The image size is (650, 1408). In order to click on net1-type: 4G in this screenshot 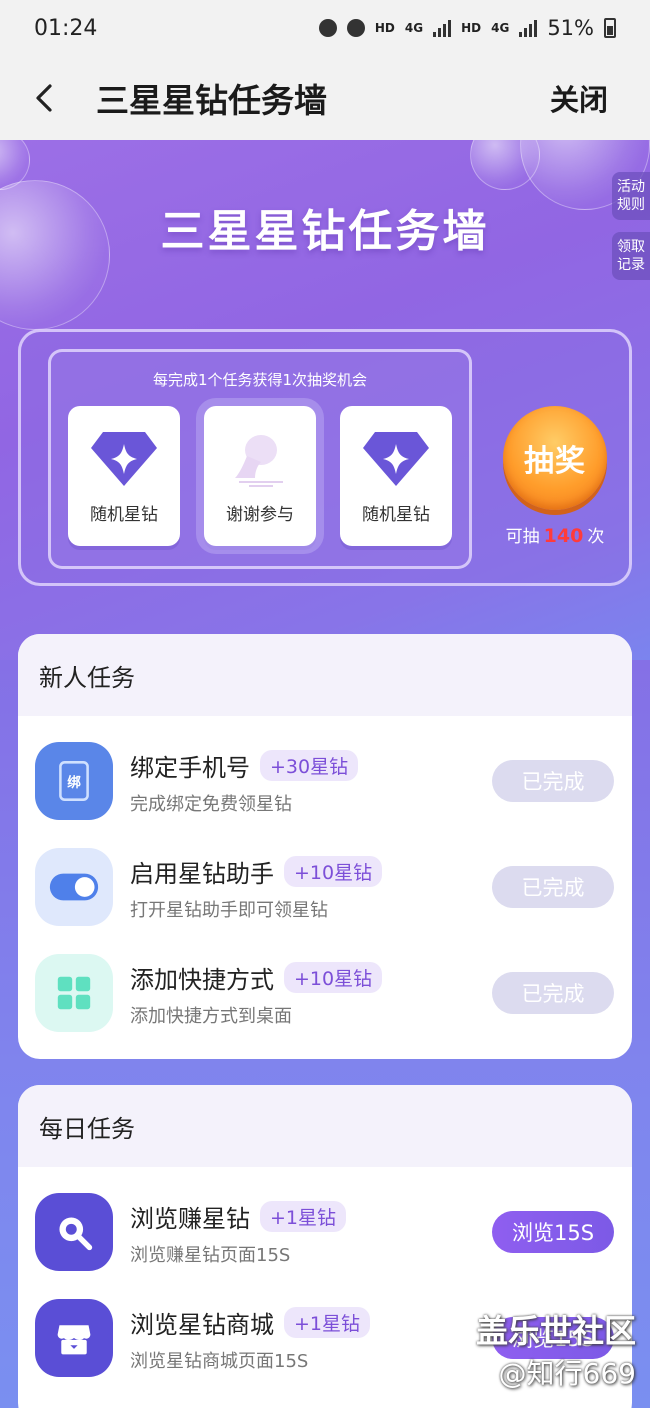, I will do `click(414, 28)`.